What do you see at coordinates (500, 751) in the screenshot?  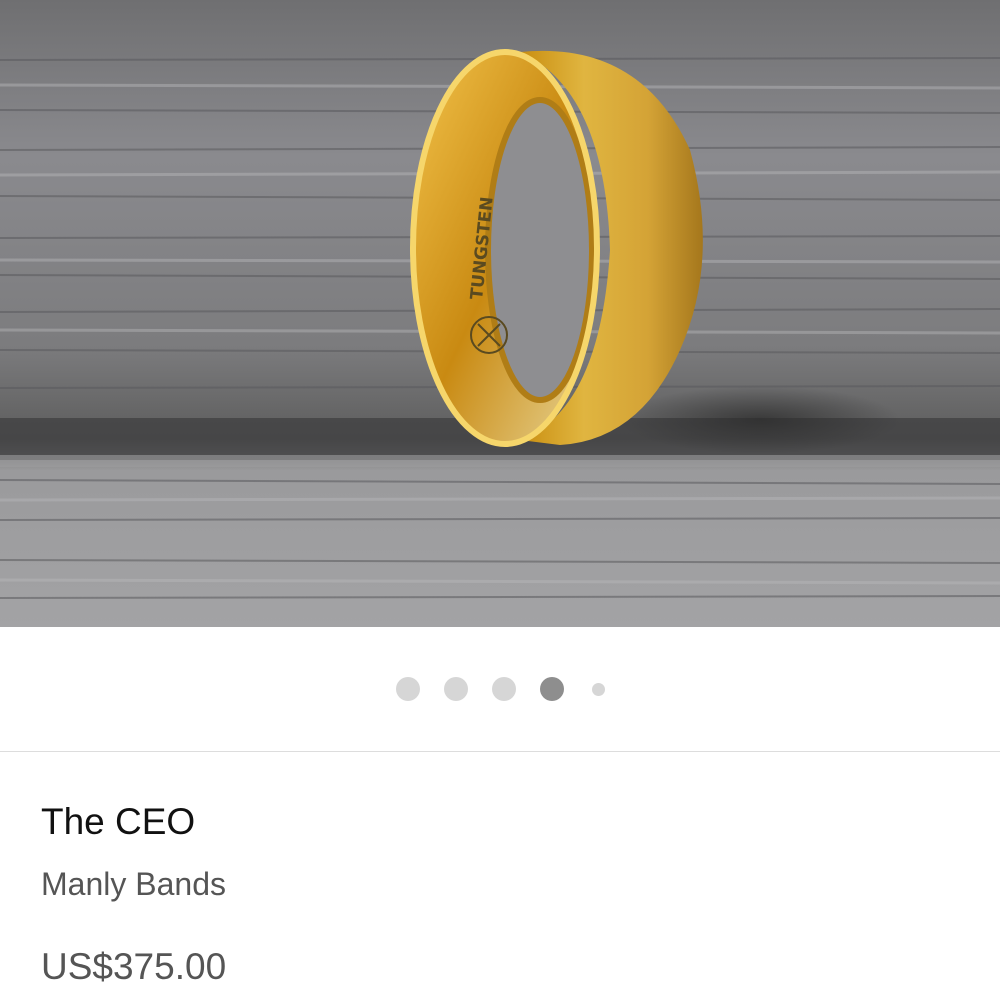 I see `divider` at bounding box center [500, 751].